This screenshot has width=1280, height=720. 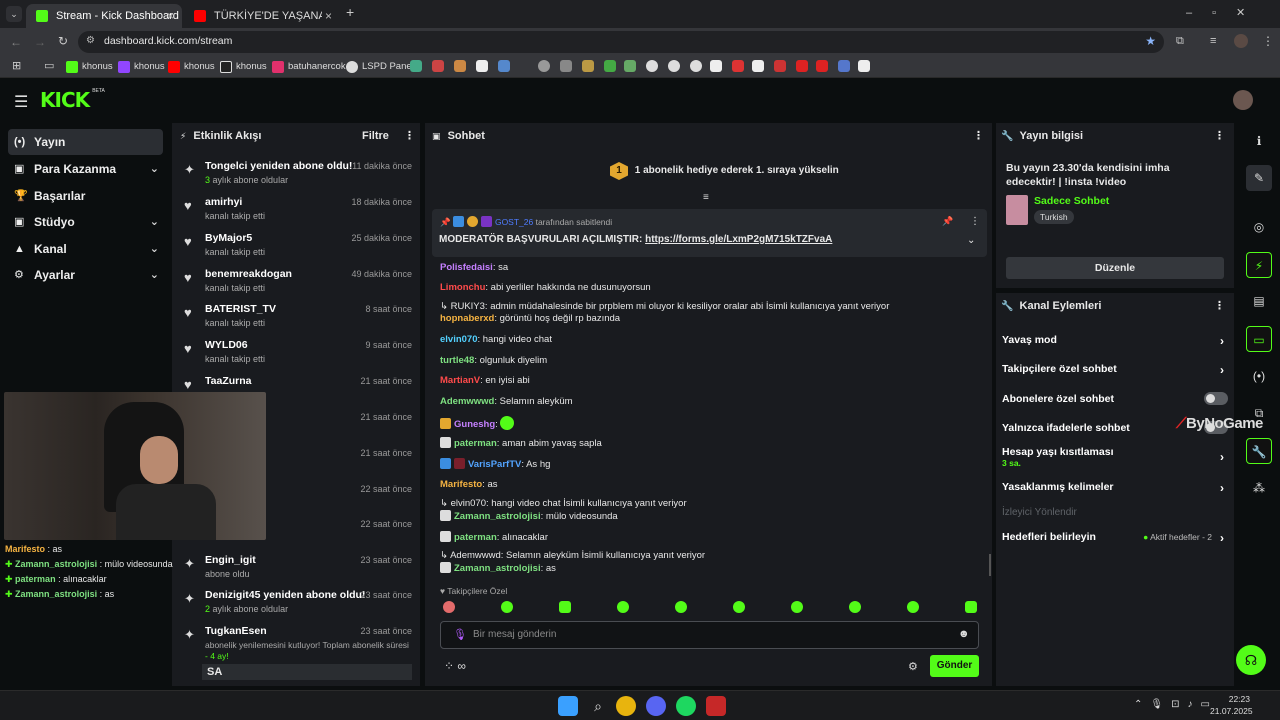 What do you see at coordinates (1179, 704) in the screenshot?
I see `network-icon: ⊡` at bounding box center [1179, 704].